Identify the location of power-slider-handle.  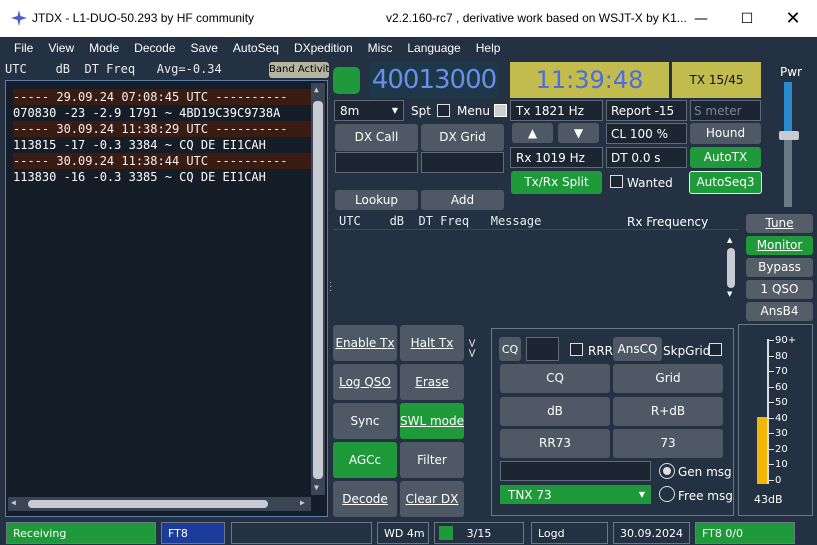
(789, 135).